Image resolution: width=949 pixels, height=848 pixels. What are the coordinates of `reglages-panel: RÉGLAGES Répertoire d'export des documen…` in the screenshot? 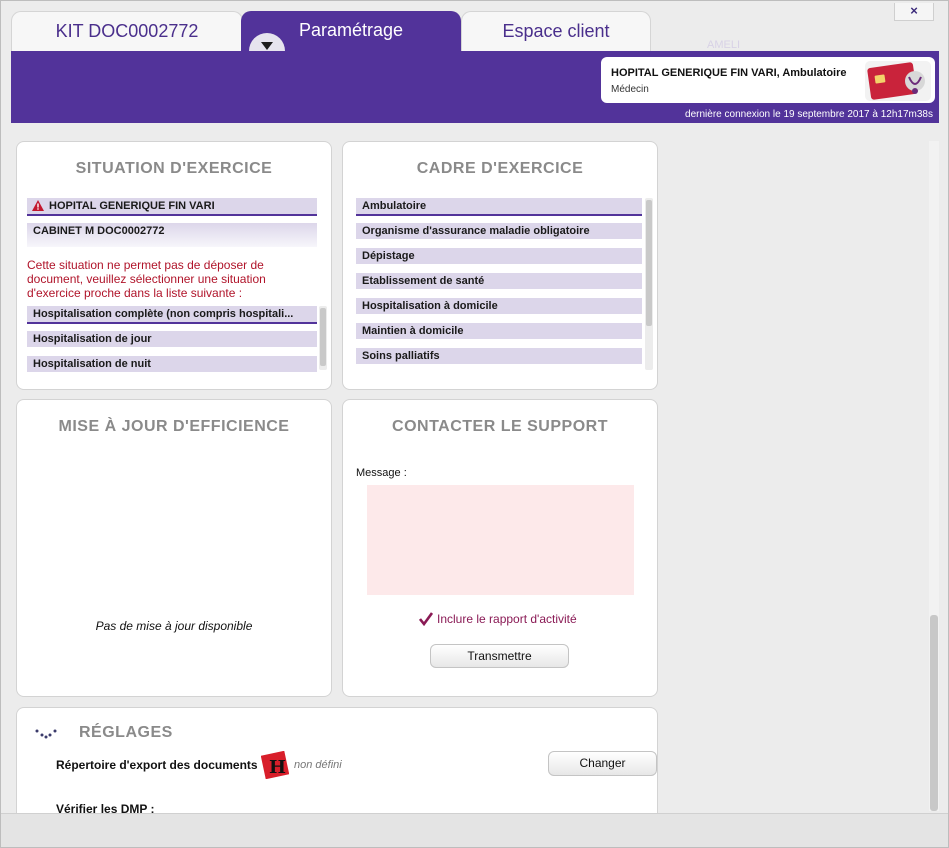 It's located at (337, 762).